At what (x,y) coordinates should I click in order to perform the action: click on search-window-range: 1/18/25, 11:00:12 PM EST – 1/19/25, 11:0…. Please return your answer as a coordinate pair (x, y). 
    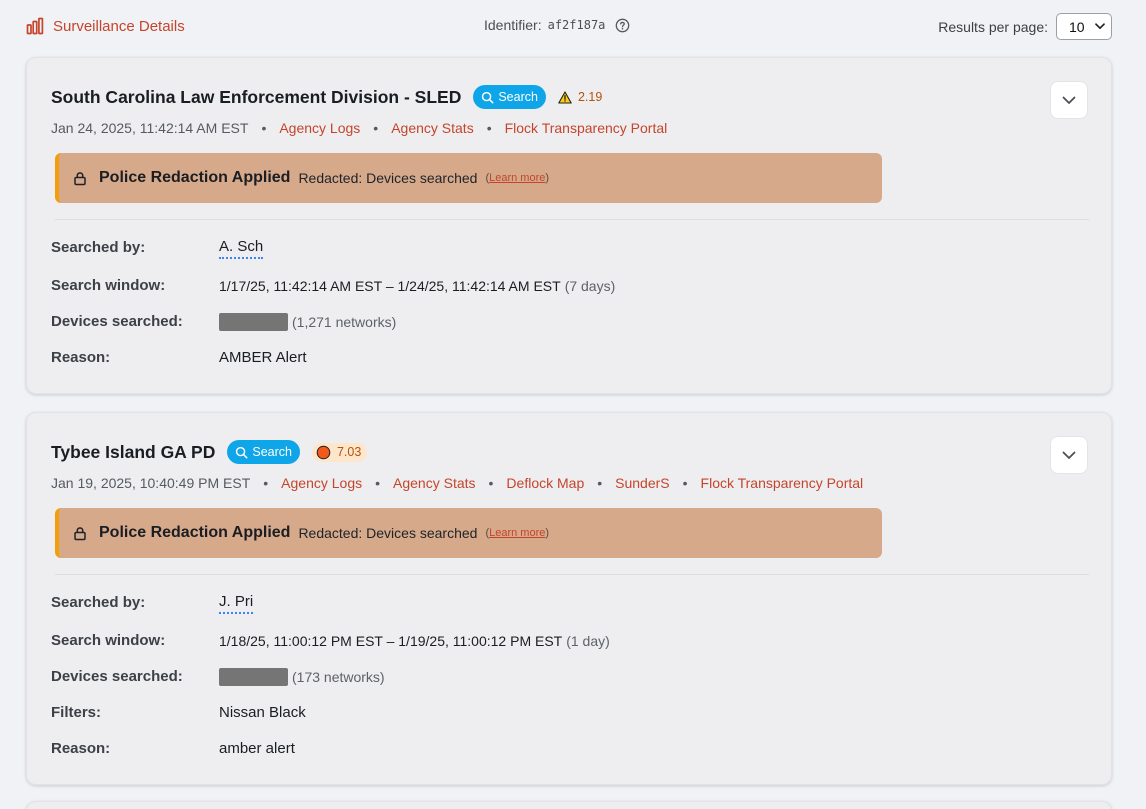
    Looking at the image, I should click on (391, 641).